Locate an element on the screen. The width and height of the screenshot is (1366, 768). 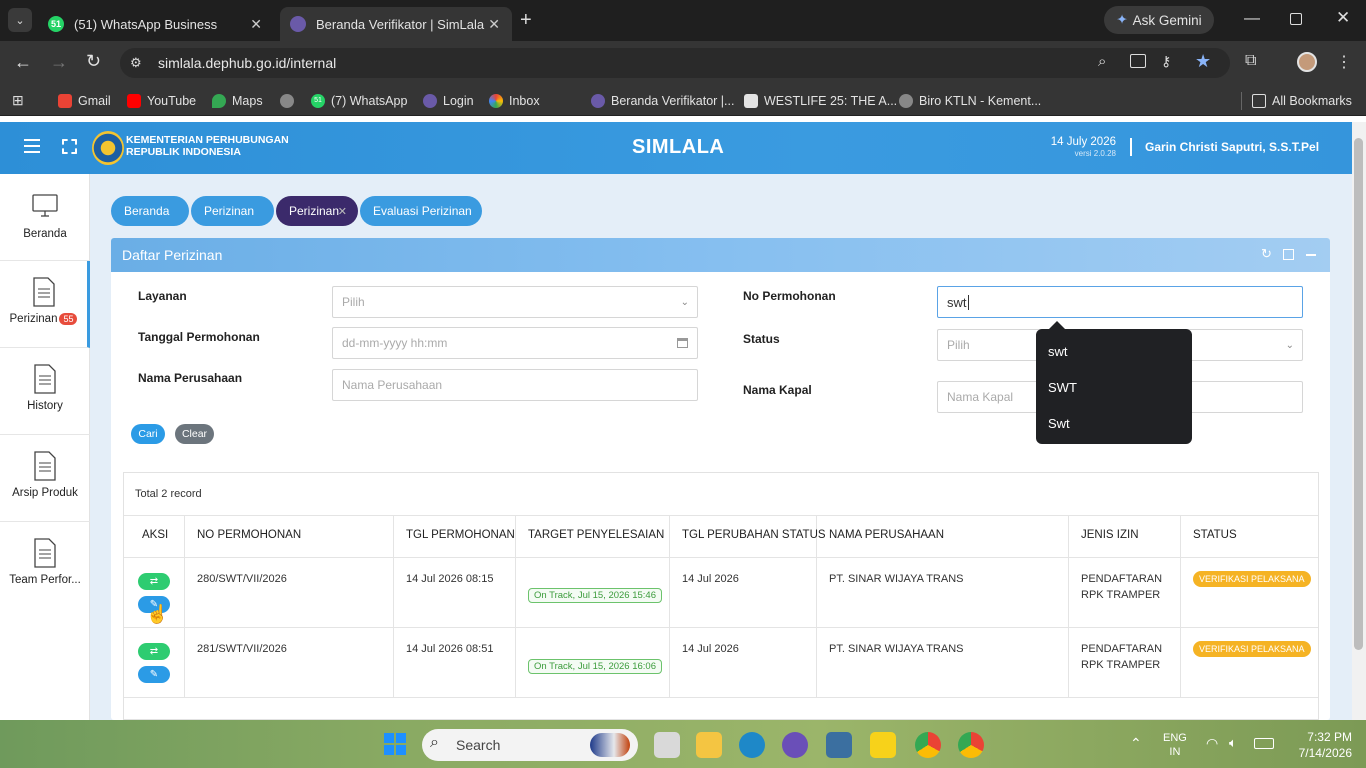
new-tab-button: + is located at coordinates (526, 20).